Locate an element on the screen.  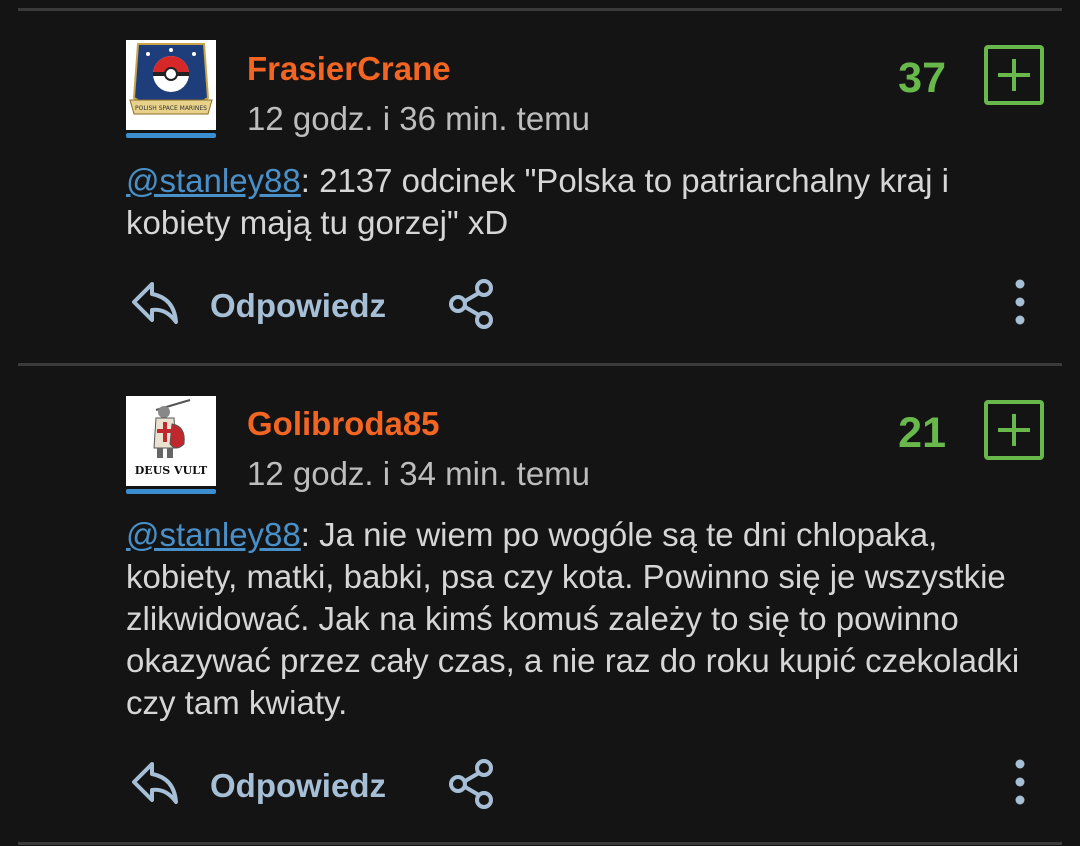
avatar: DEUS VULT is located at coordinates (171, 441).